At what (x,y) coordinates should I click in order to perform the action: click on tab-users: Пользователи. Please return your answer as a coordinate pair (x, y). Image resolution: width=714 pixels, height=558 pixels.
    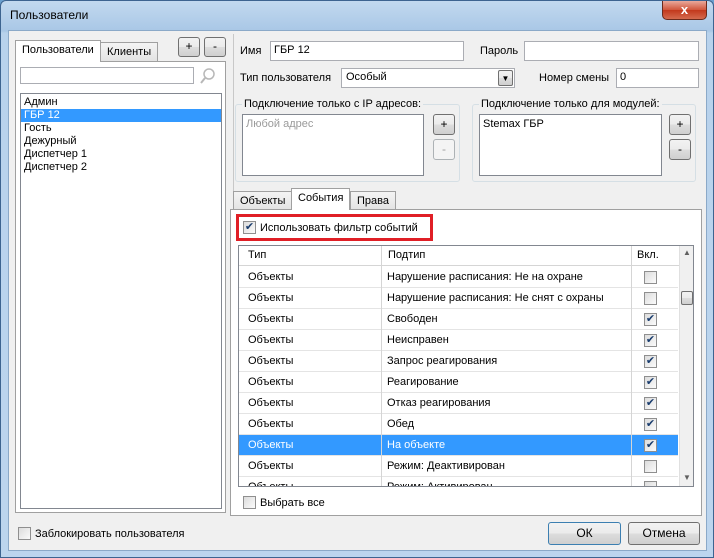
    Looking at the image, I should click on (58, 51).